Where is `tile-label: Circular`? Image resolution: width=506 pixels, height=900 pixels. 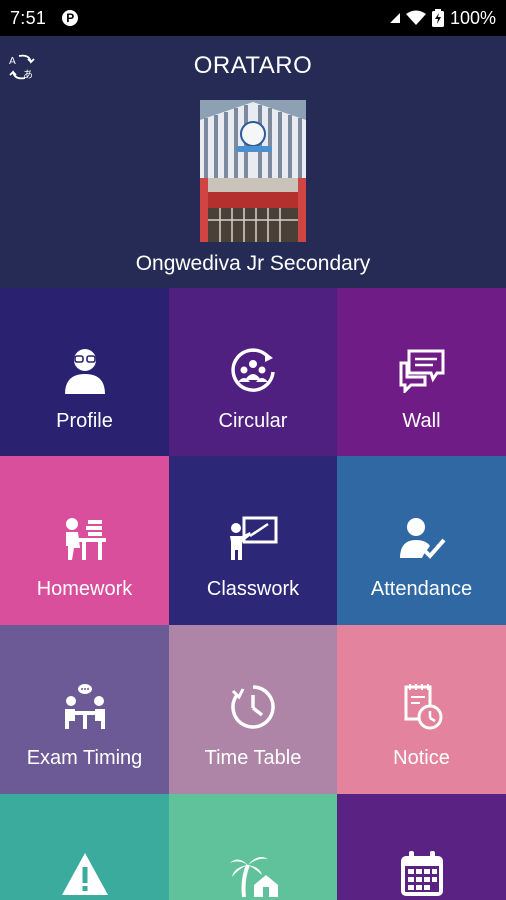 tile-label: Circular is located at coordinates (253, 421).